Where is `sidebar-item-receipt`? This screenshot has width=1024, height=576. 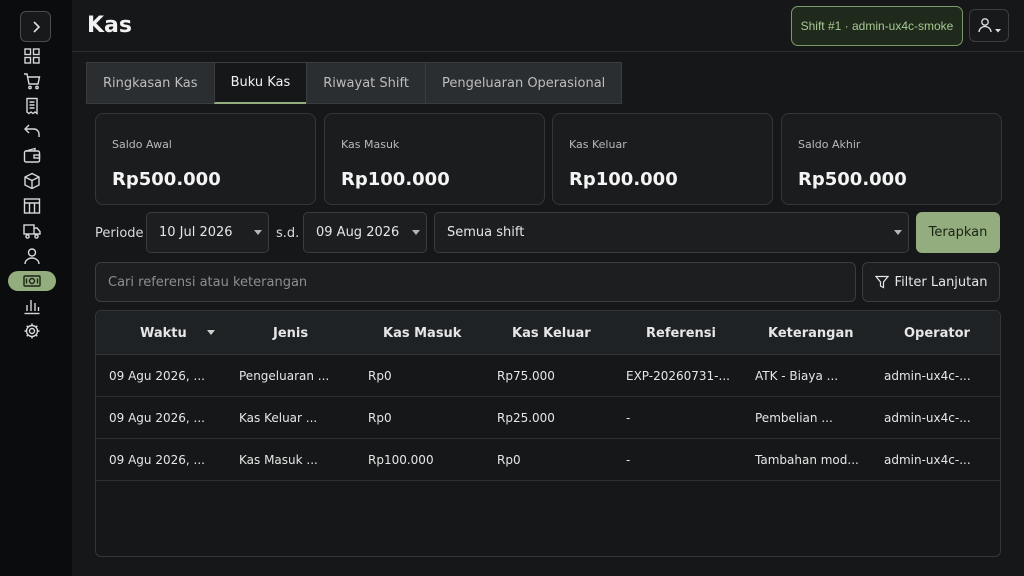
sidebar-item-receipt is located at coordinates (32, 106).